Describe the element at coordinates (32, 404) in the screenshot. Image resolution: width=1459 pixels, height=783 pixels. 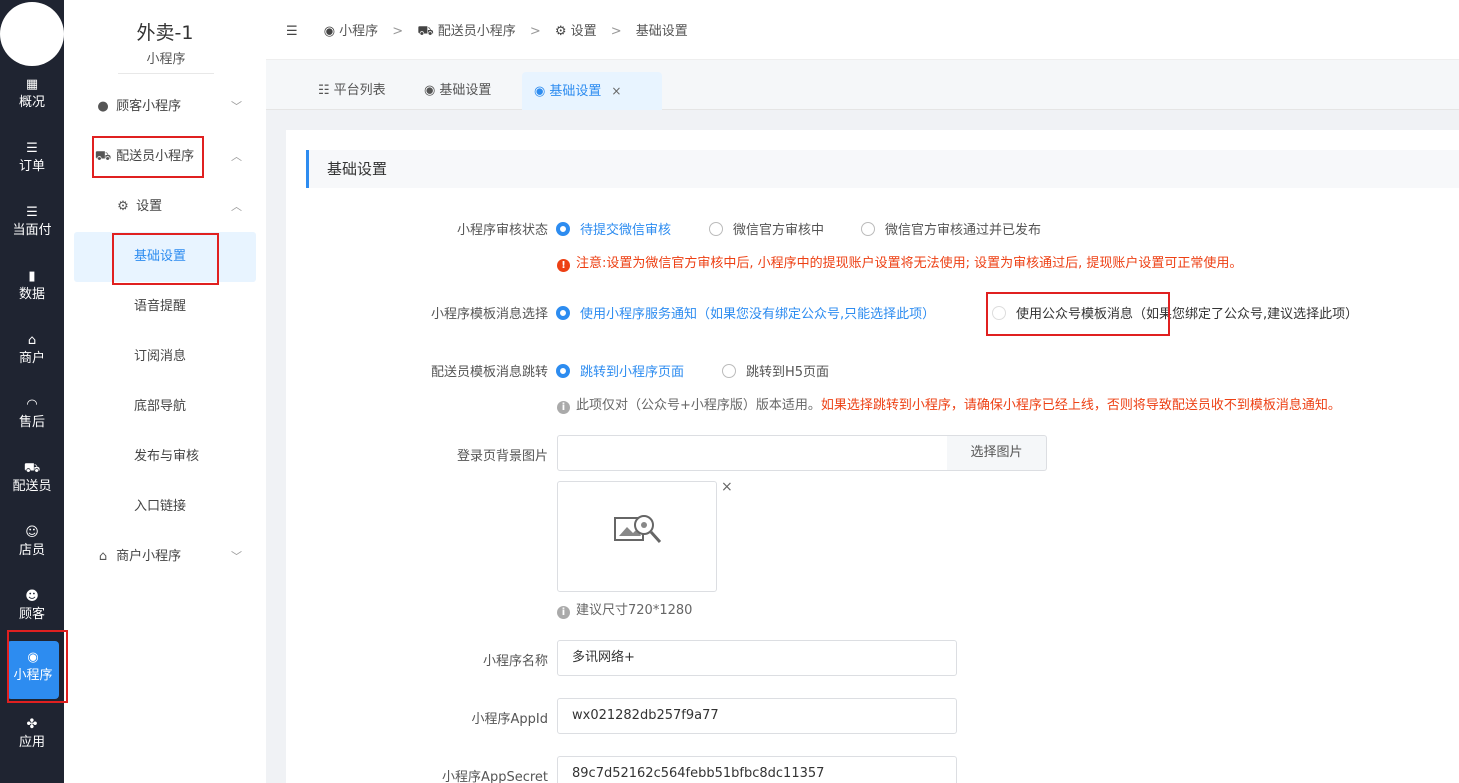
I see `headset-icon: ◠` at that location.